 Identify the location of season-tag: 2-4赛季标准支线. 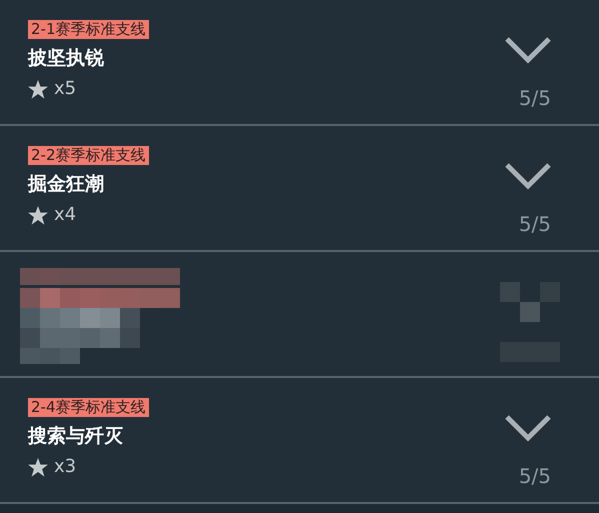
(88, 407).